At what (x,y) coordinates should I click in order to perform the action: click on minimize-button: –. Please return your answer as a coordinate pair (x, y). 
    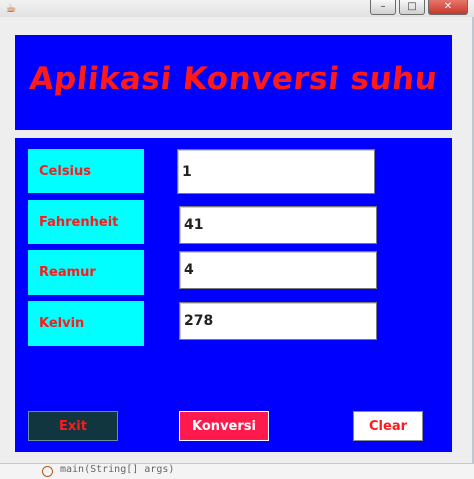
    Looking at the image, I should click on (383, 7).